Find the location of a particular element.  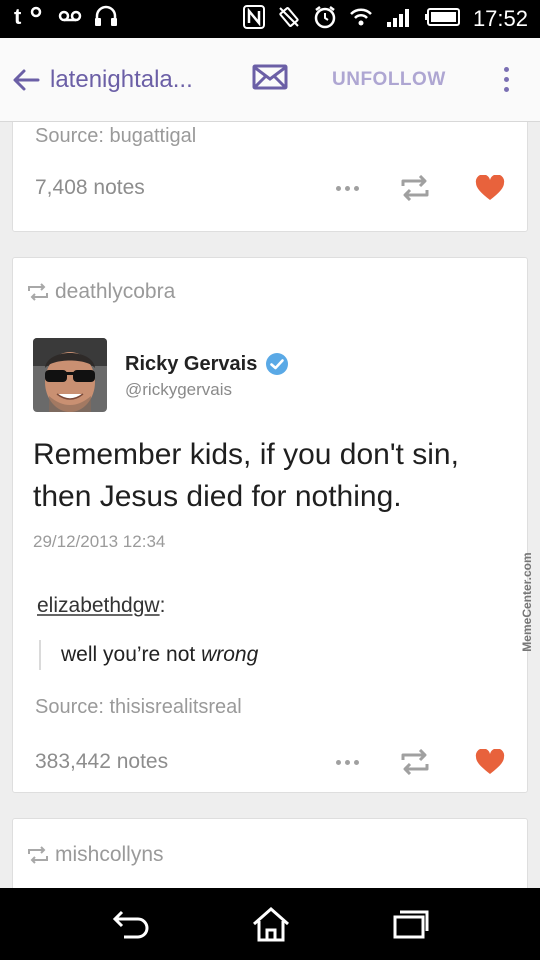

notes-count: 7,408 notes is located at coordinates (90, 188).